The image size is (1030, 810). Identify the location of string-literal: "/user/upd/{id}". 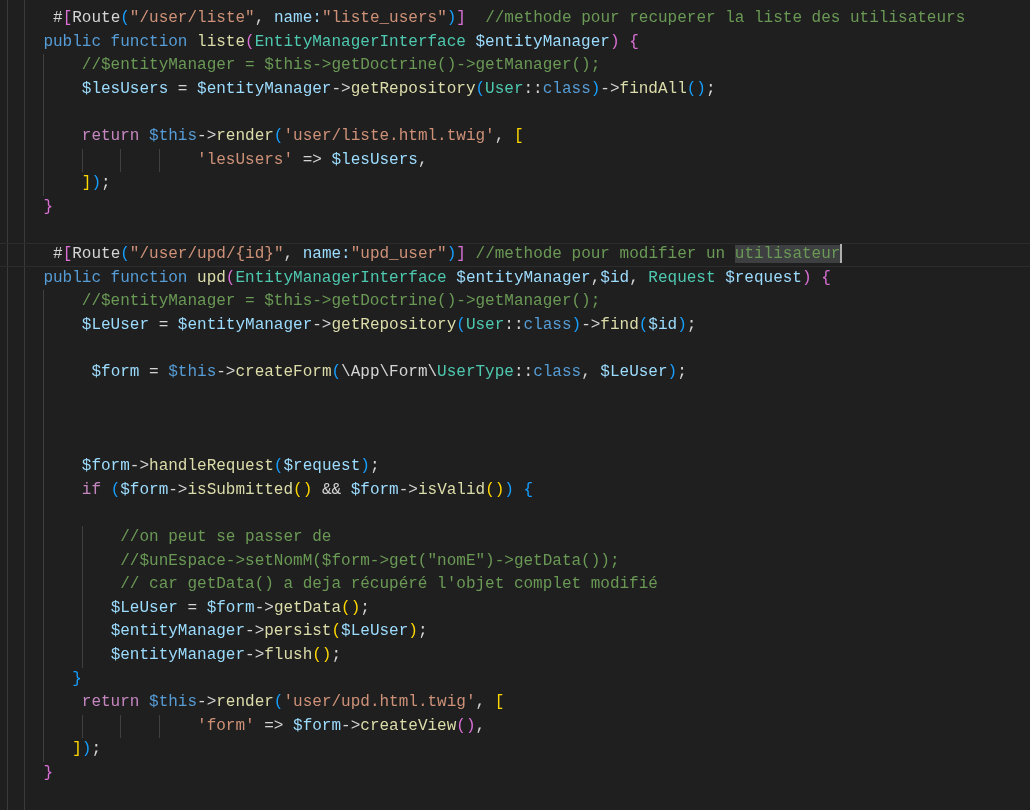
(206, 253).